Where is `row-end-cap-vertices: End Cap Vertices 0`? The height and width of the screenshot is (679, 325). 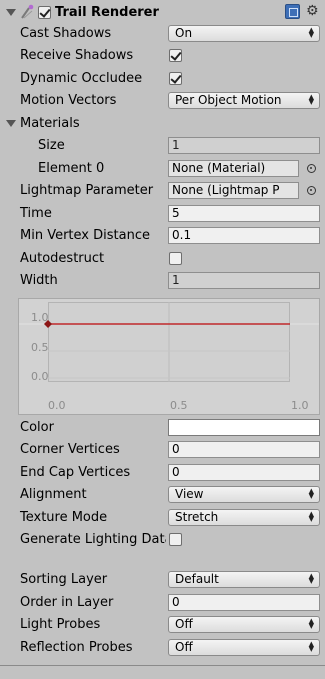
row-end-cap-vertices: End Cap Vertices 0 is located at coordinates (162, 473).